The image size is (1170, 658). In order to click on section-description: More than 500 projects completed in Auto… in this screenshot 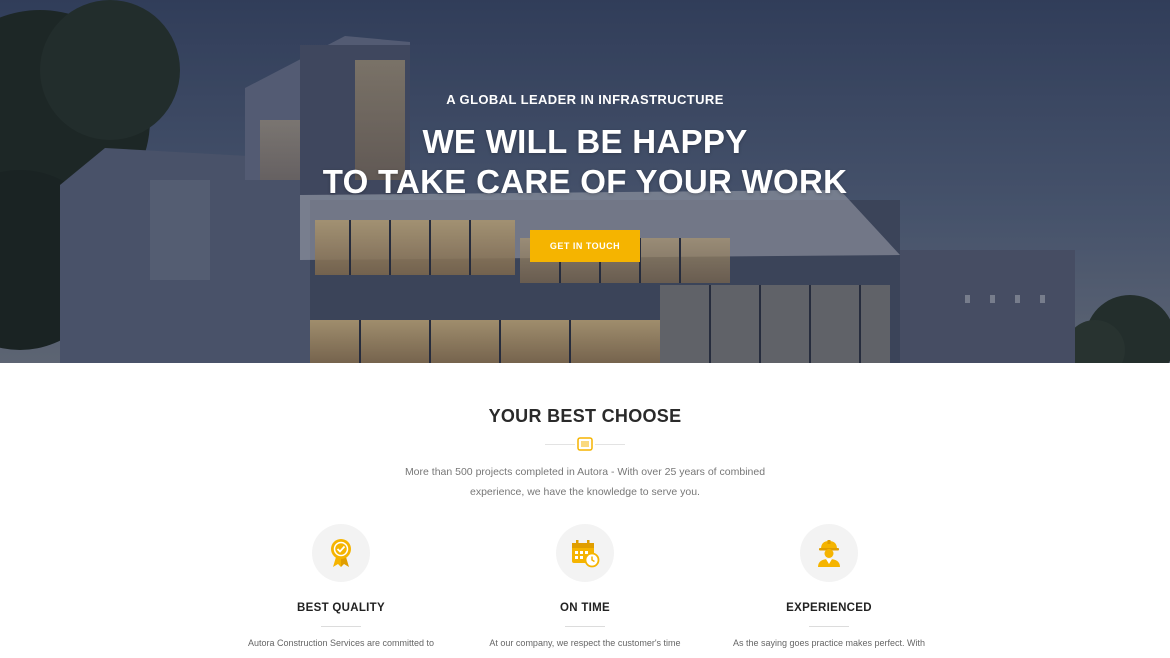, I will do `click(585, 482)`.